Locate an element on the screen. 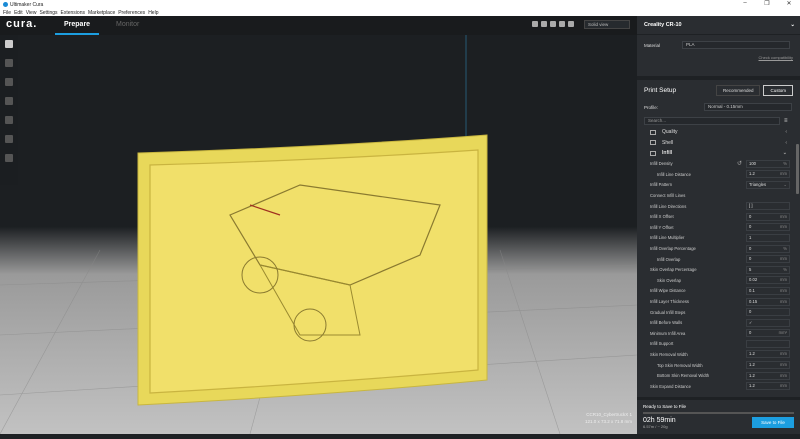 The height and width of the screenshot is (439, 800). per-model-settings-icon is located at coordinates (9, 139).